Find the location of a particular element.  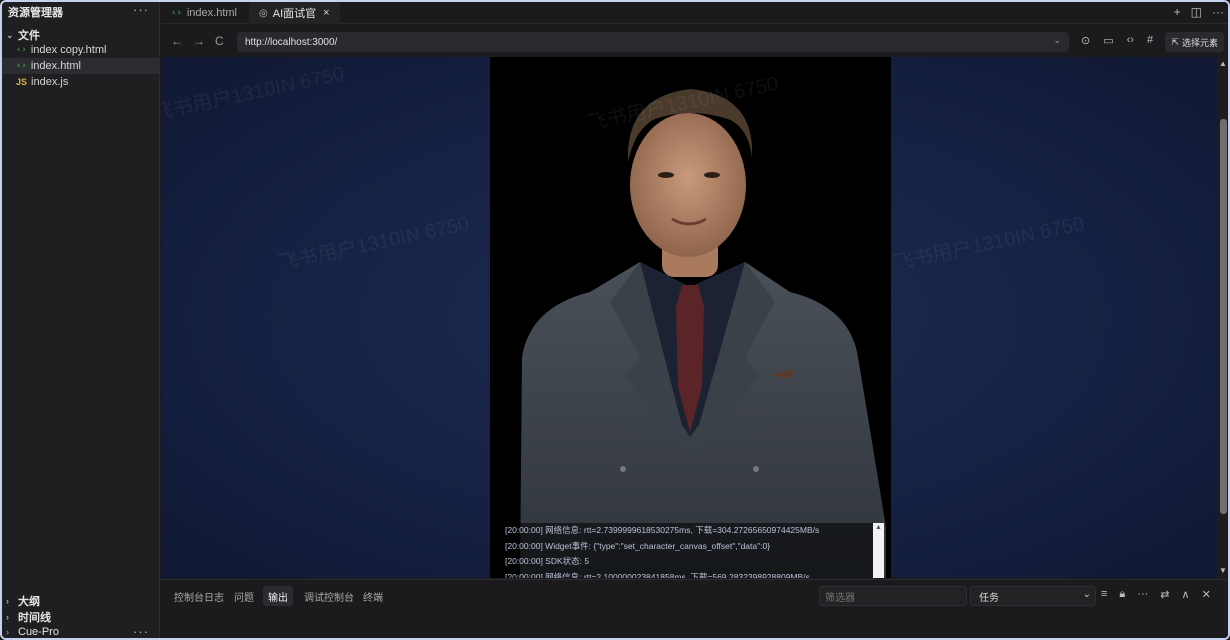

project-label: Cue-Pro is located at coordinates (38, 632).